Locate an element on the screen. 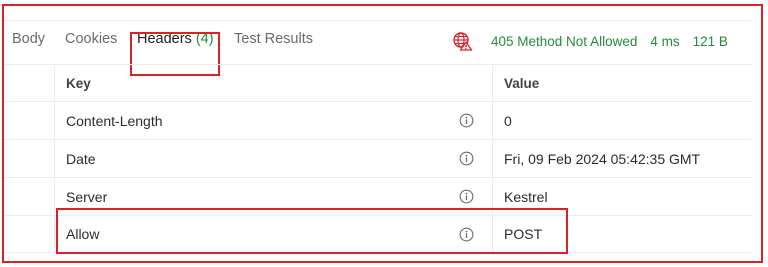 The height and width of the screenshot is (267, 768). response-status-bar: 405 Method Not Allowed 4 ms 121 B is located at coordinates (590, 41).